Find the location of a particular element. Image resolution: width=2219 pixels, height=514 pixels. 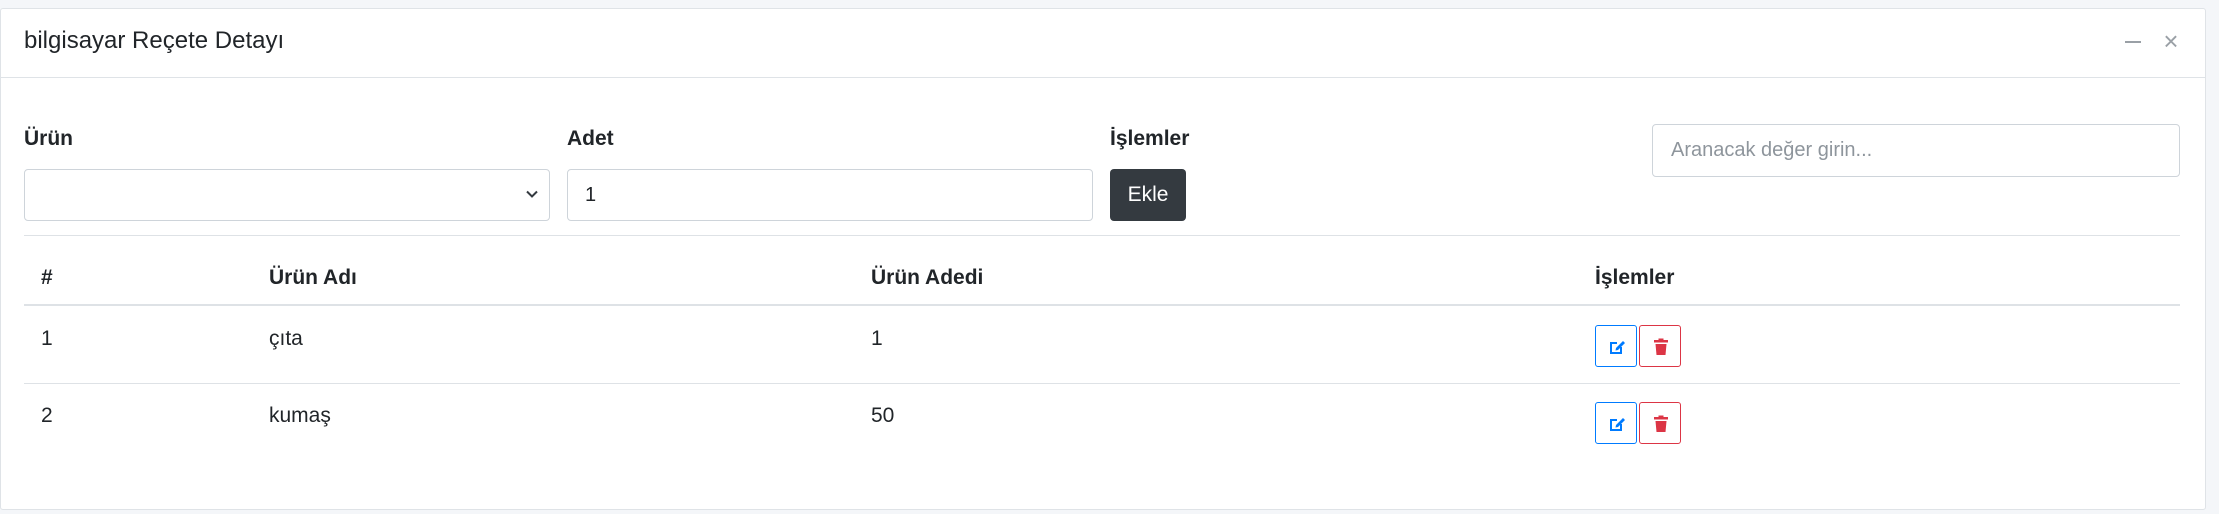

product-label: Ürün is located at coordinates (48, 138).